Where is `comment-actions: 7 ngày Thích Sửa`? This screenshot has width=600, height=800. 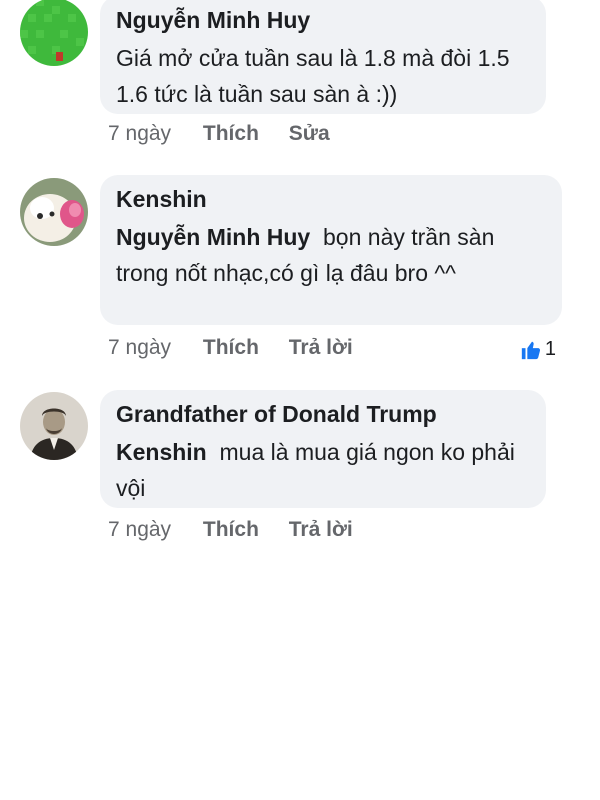 comment-actions: 7 ngày Thích Sửa is located at coordinates (231, 134).